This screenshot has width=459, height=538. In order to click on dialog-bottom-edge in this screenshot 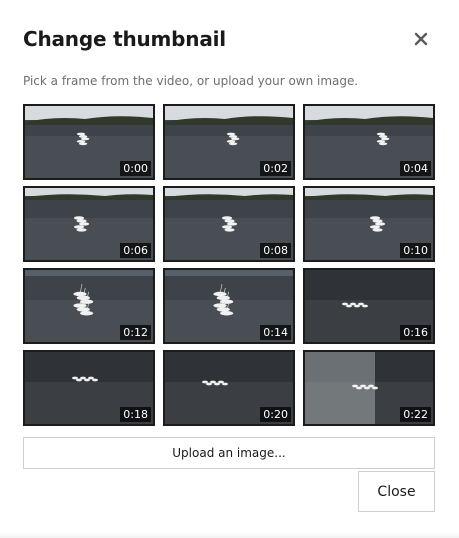, I will do `click(229, 535)`.